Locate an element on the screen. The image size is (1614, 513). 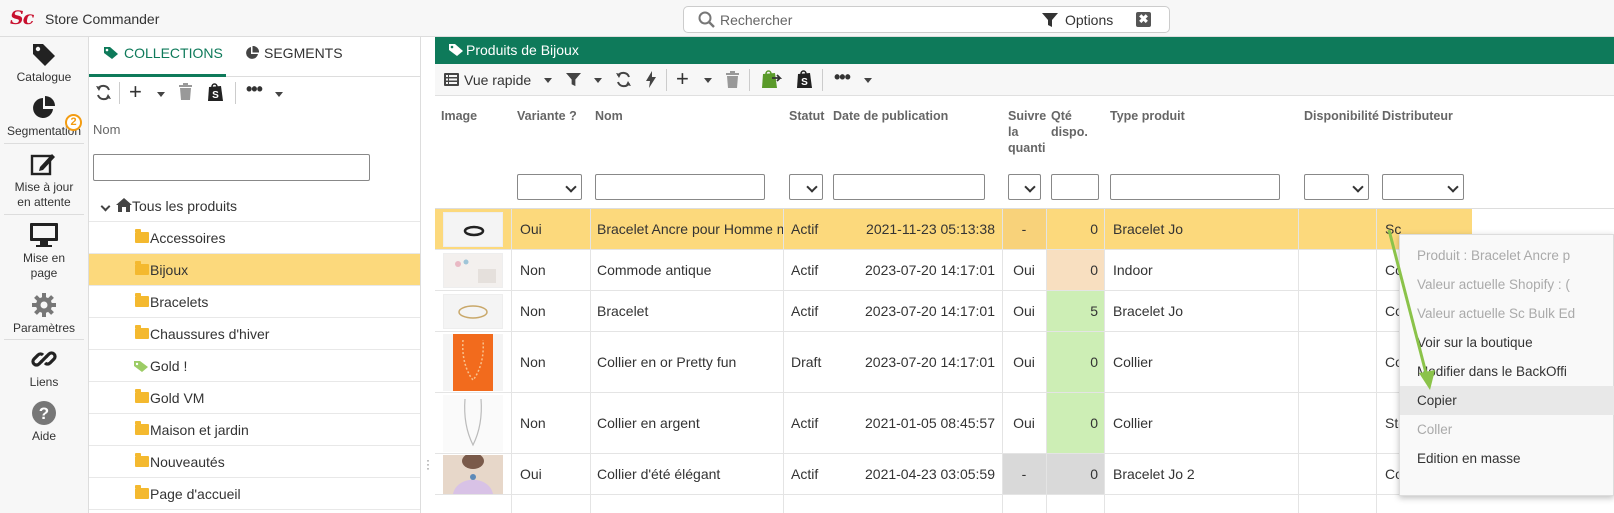
vendor-filter-select is located at coordinates (1423, 187).